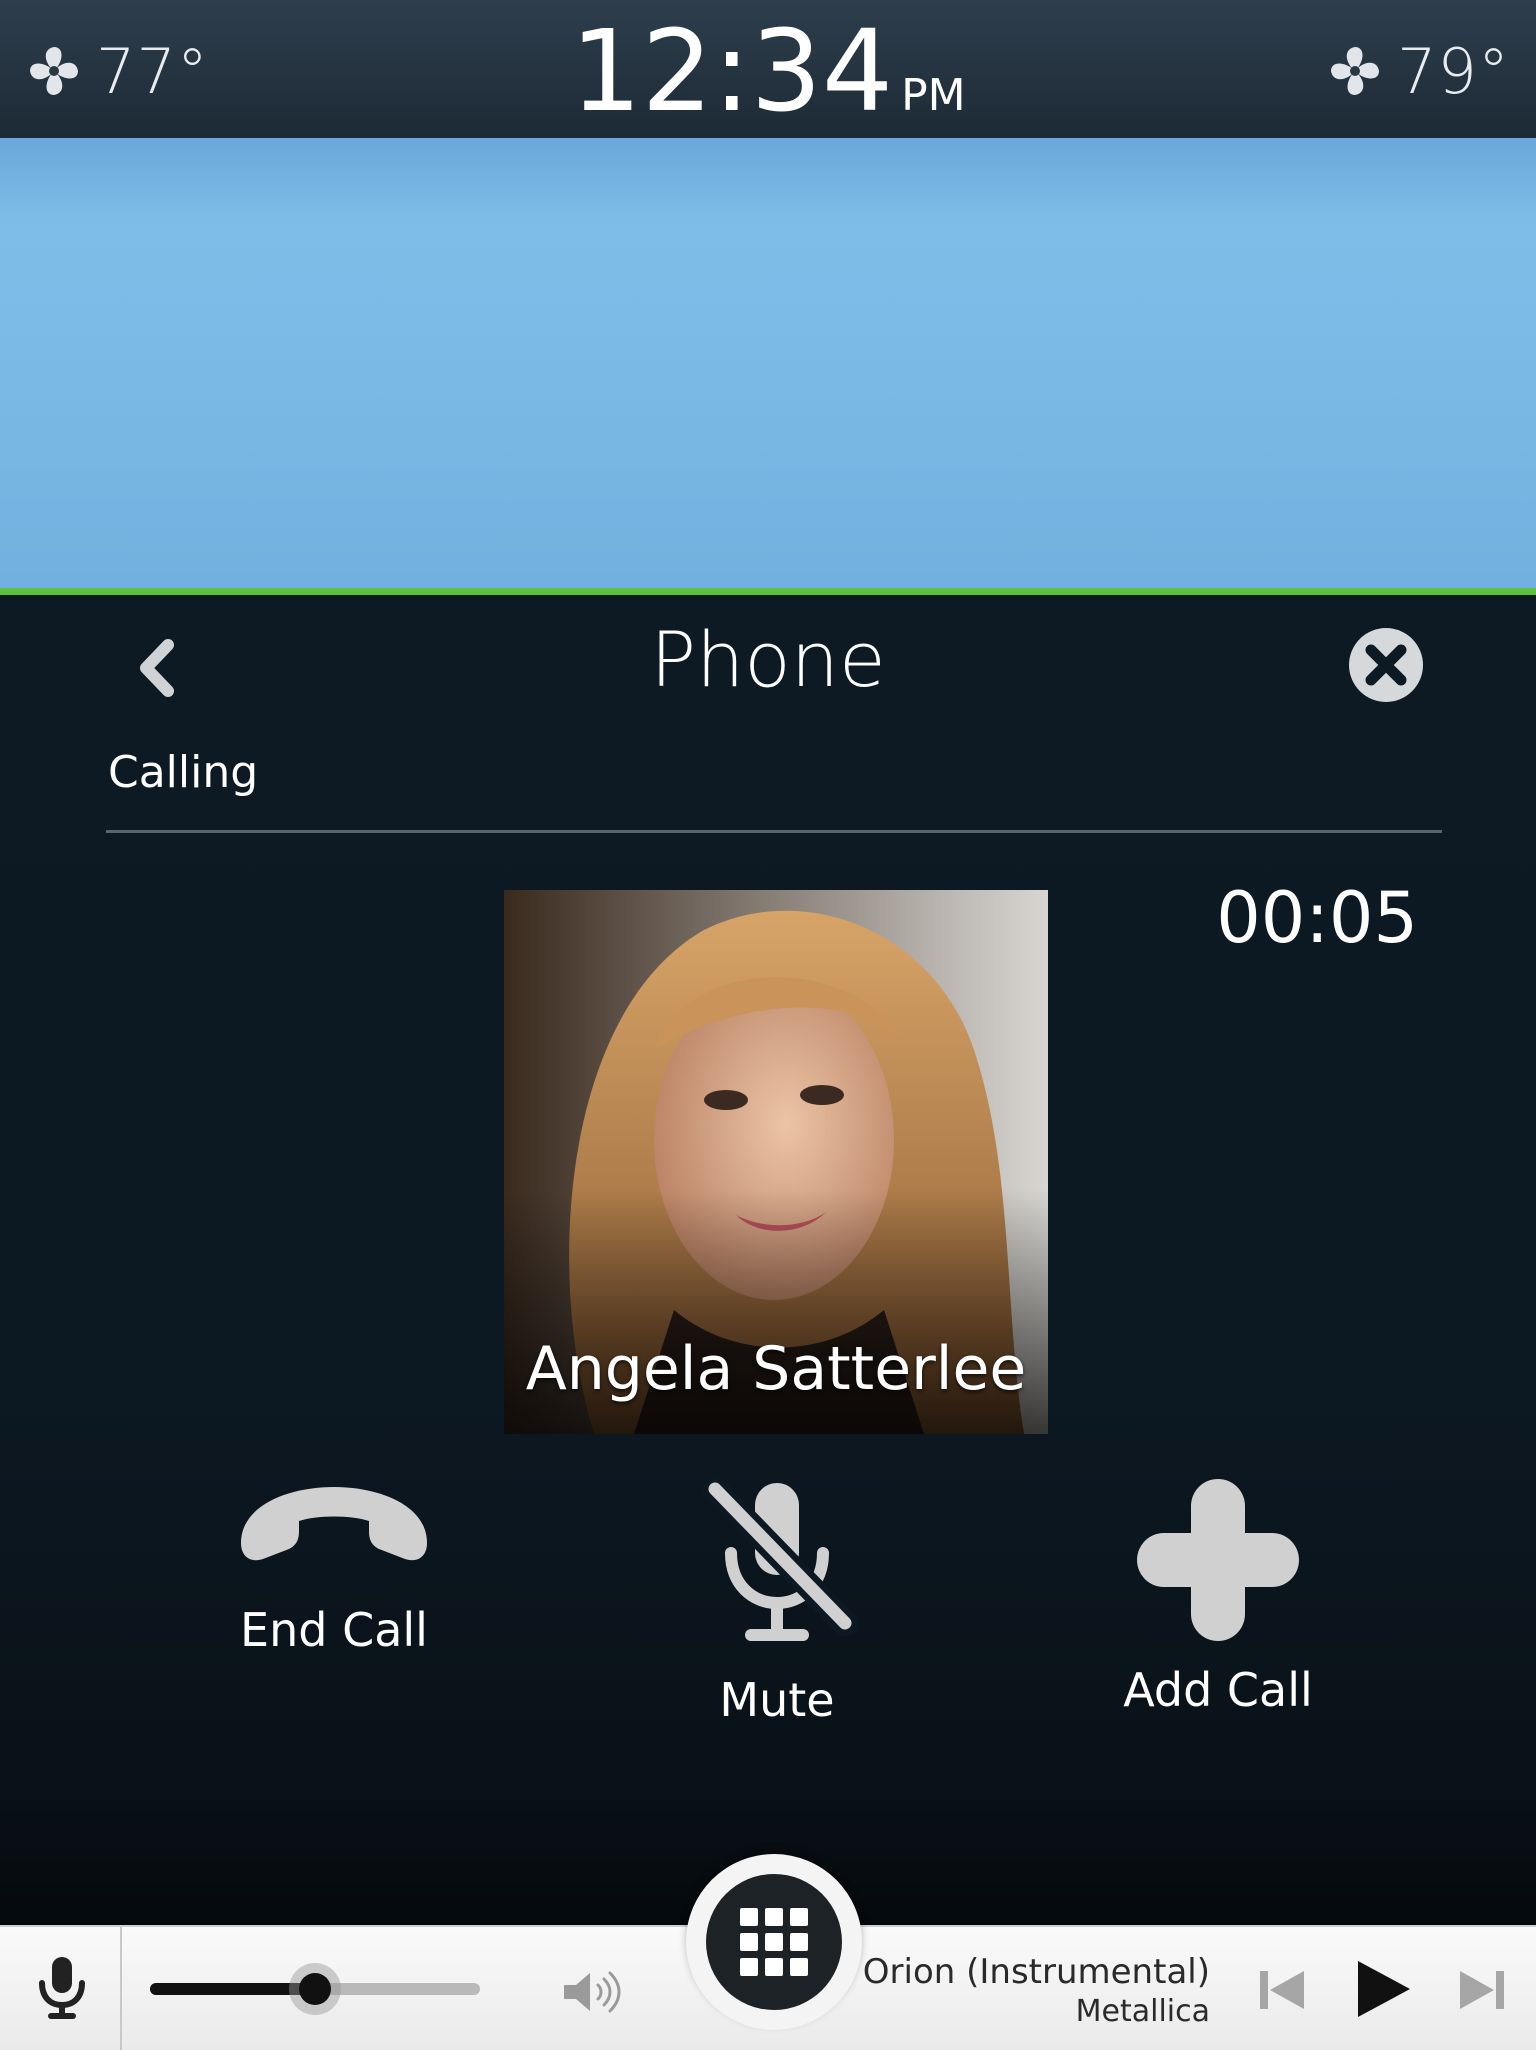  I want to click on right-temperature: 79°, so click(1453, 71).